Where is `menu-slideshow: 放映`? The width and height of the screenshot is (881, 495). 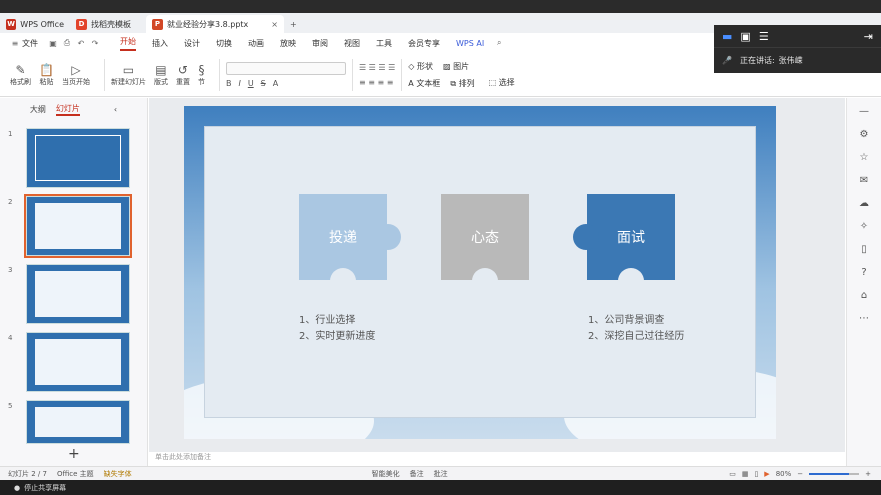 menu-slideshow: 放映 is located at coordinates (288, 43).